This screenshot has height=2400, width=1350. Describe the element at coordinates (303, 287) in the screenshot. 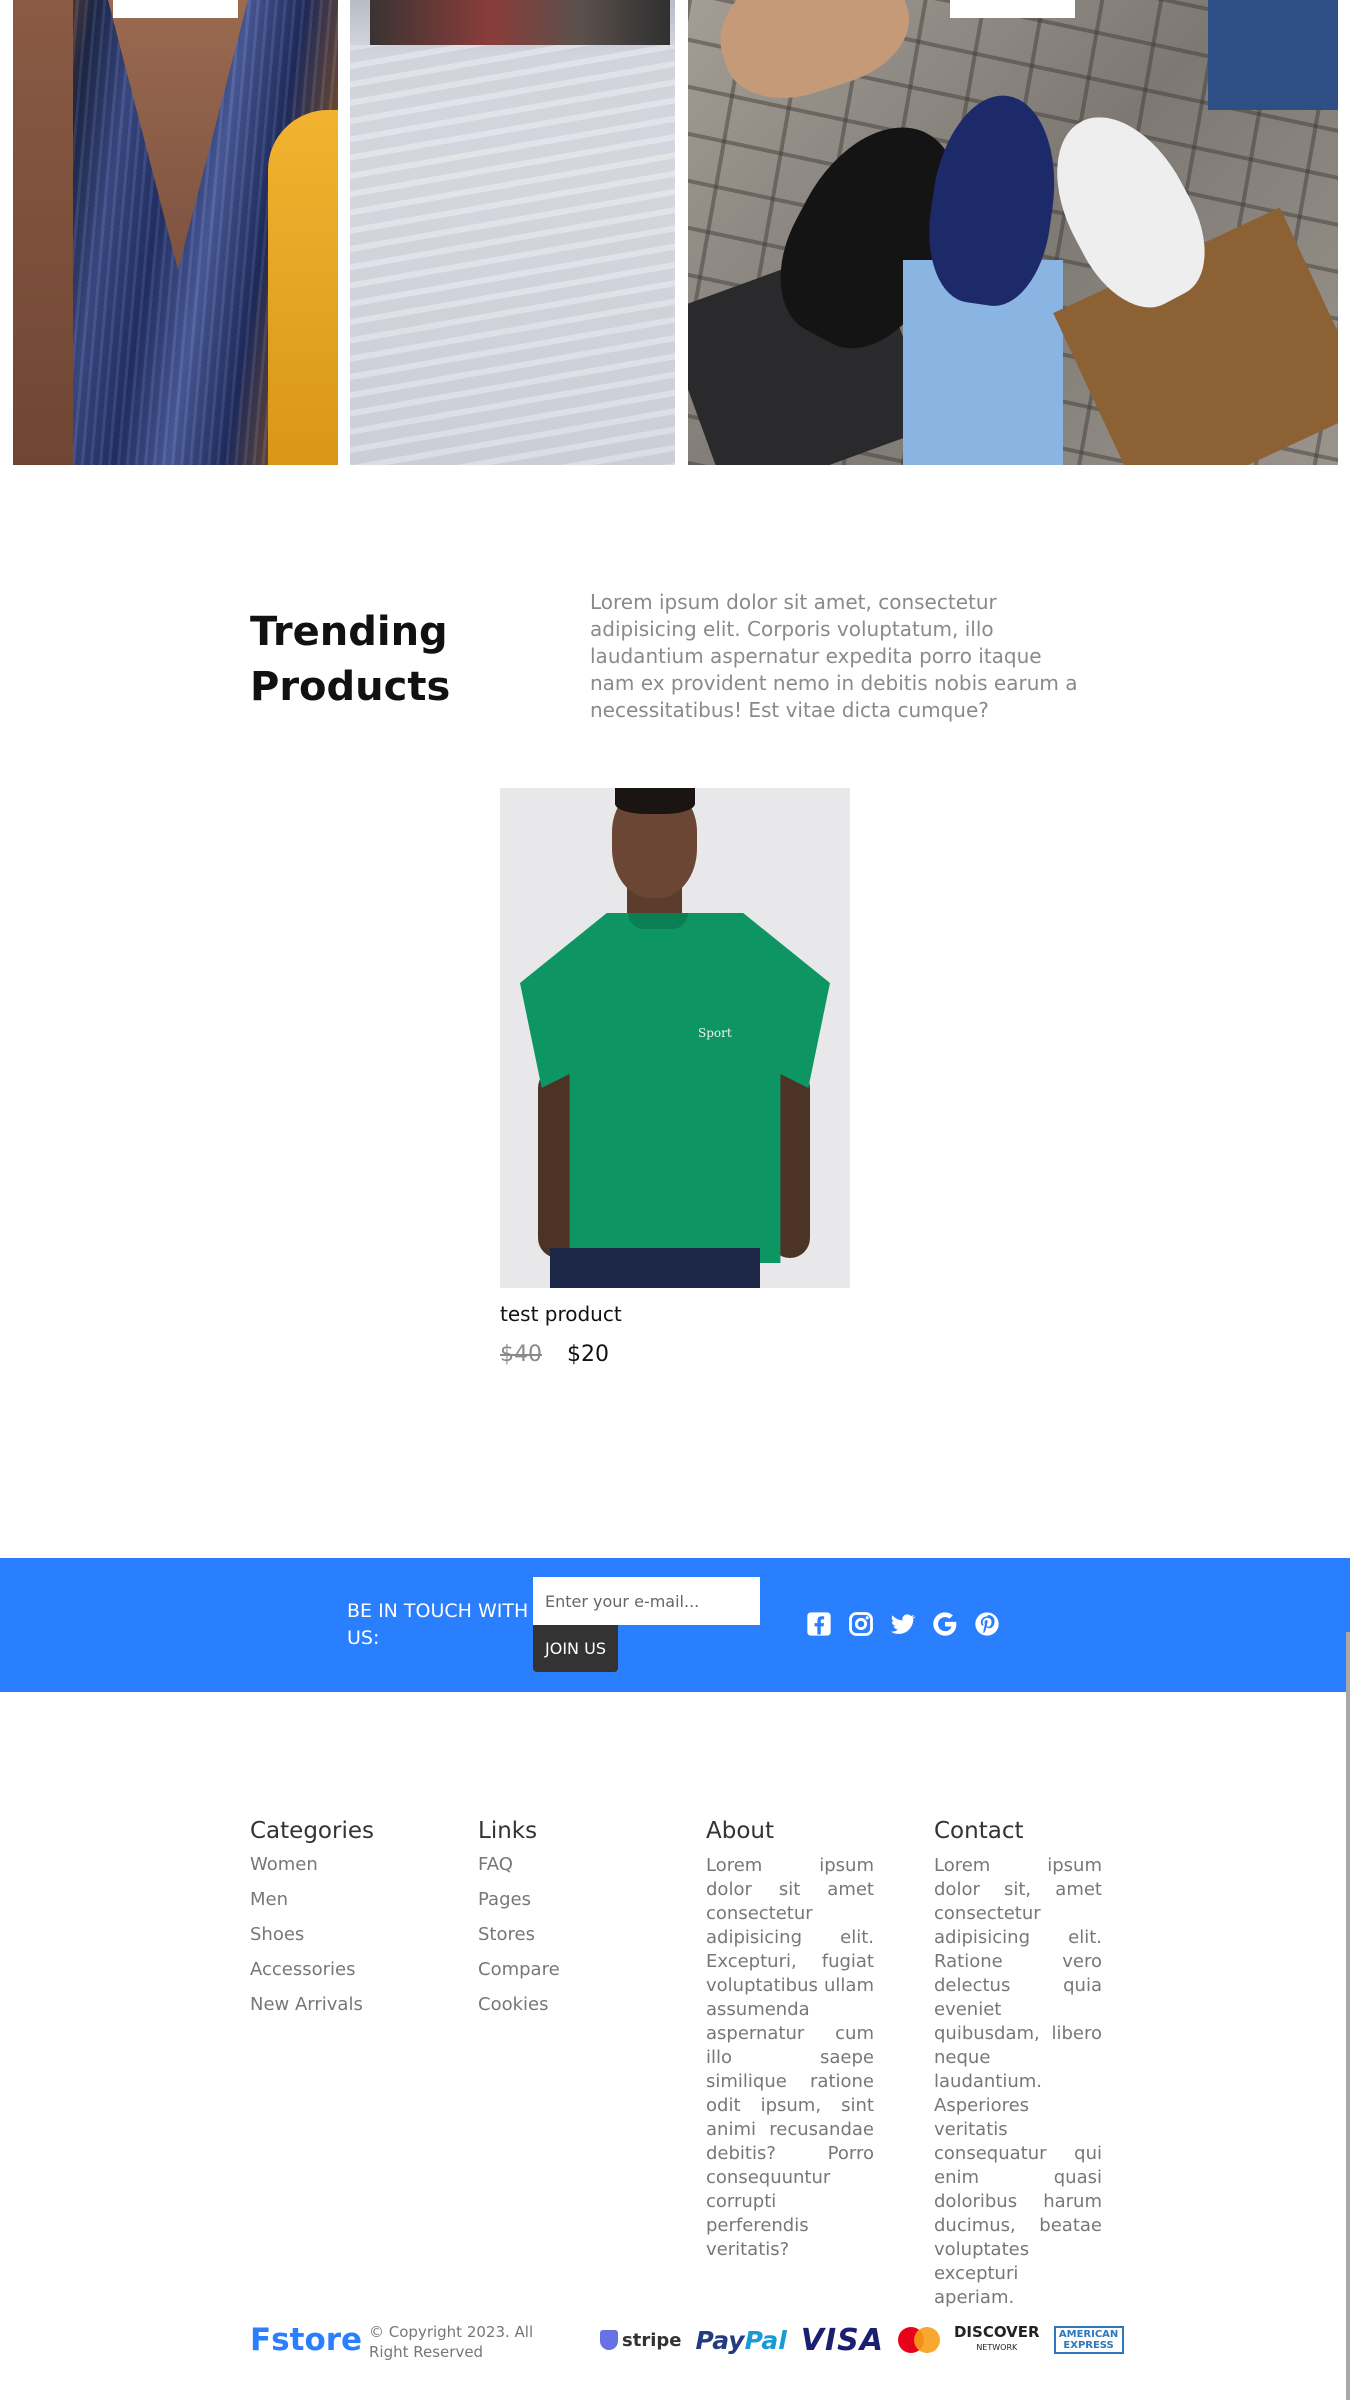

I see `yellow-sleeve-shape` at that location.